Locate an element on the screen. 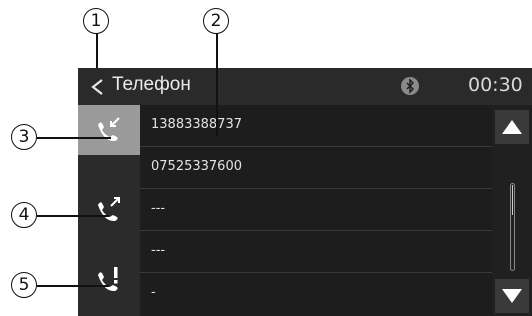 The image size is (532, 316). triangle-up-icon is located at coordinates (512, 127).